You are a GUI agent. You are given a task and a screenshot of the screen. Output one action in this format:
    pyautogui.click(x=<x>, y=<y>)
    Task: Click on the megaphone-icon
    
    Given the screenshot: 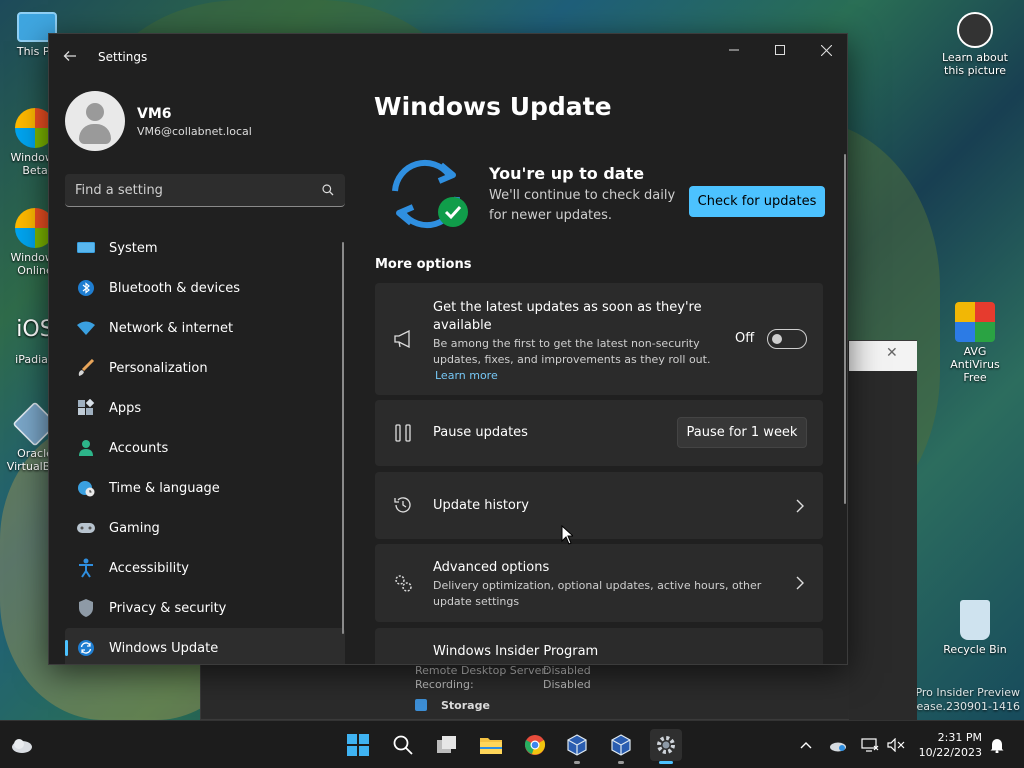 What is the action you would take?
    pyautogui.click(x=403, y=339)
    